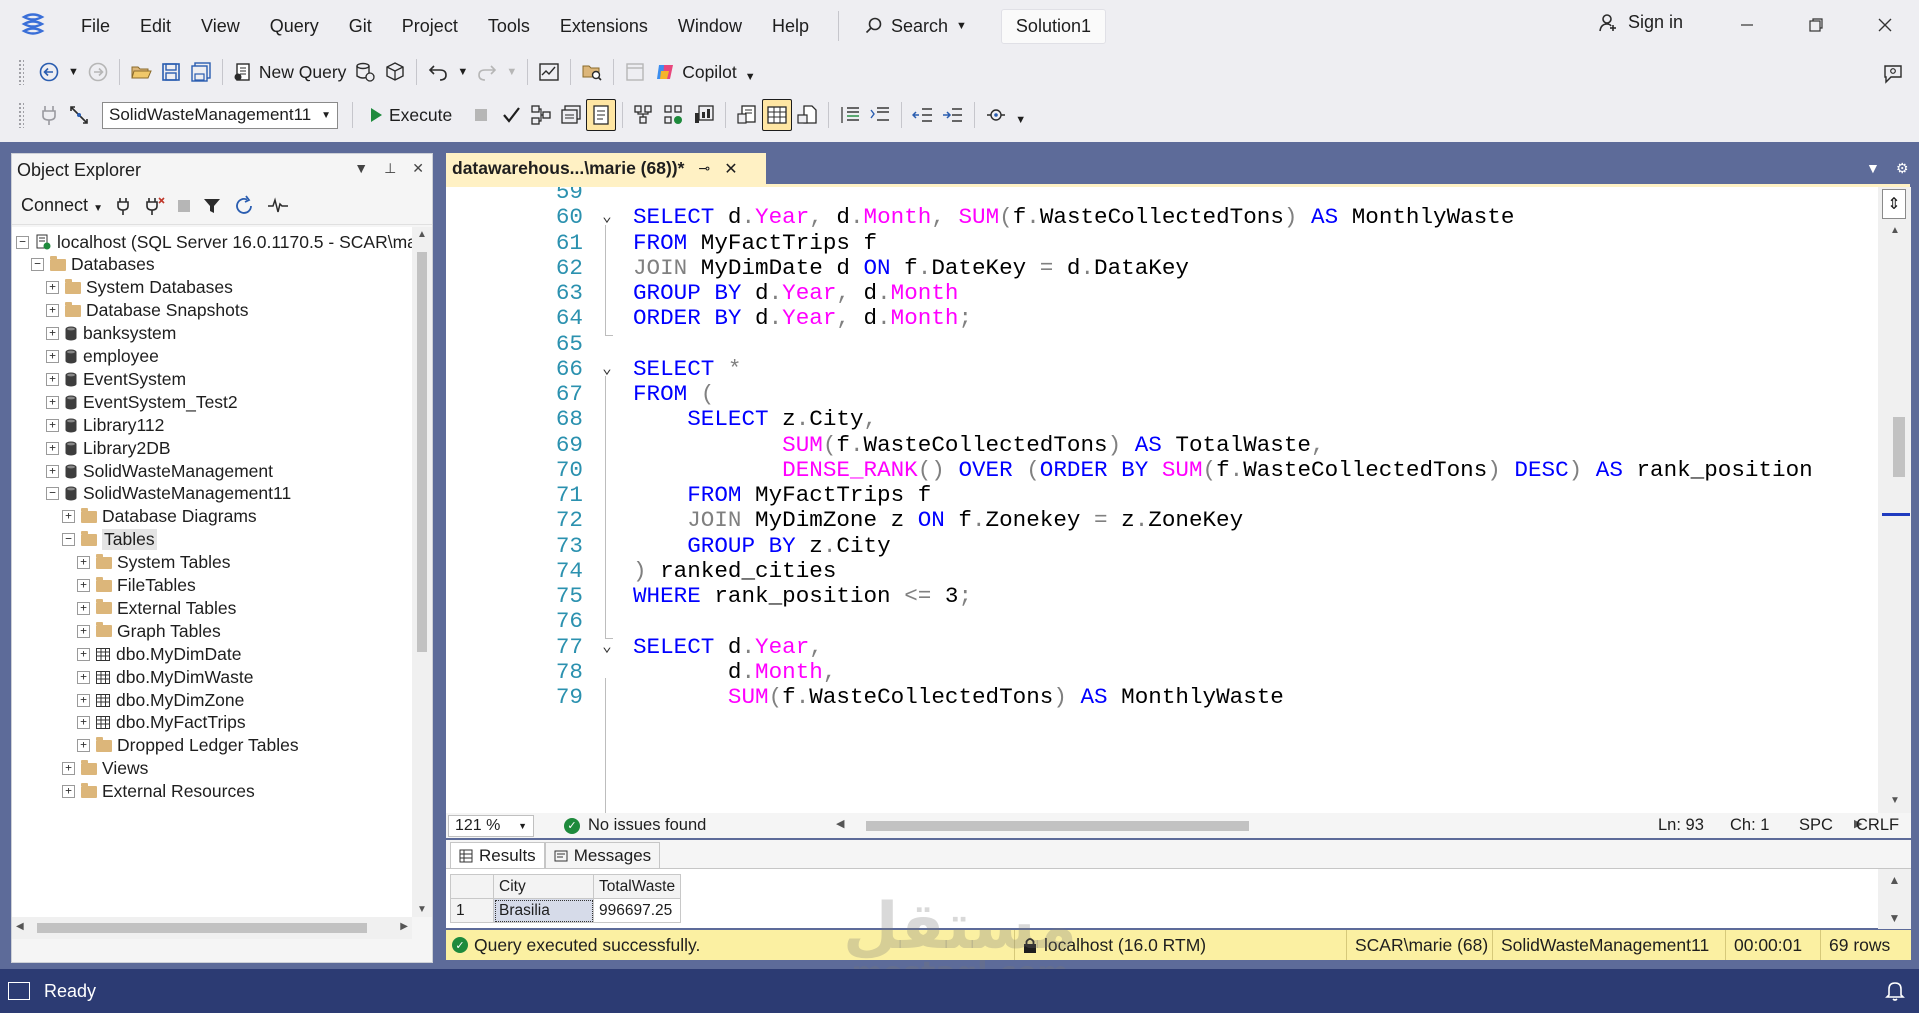 The image size is (1919, 1013). Describe the element at coordinates (491, 825) in the screenshot. I see `zoom-select: 121 % ▼` at that location.